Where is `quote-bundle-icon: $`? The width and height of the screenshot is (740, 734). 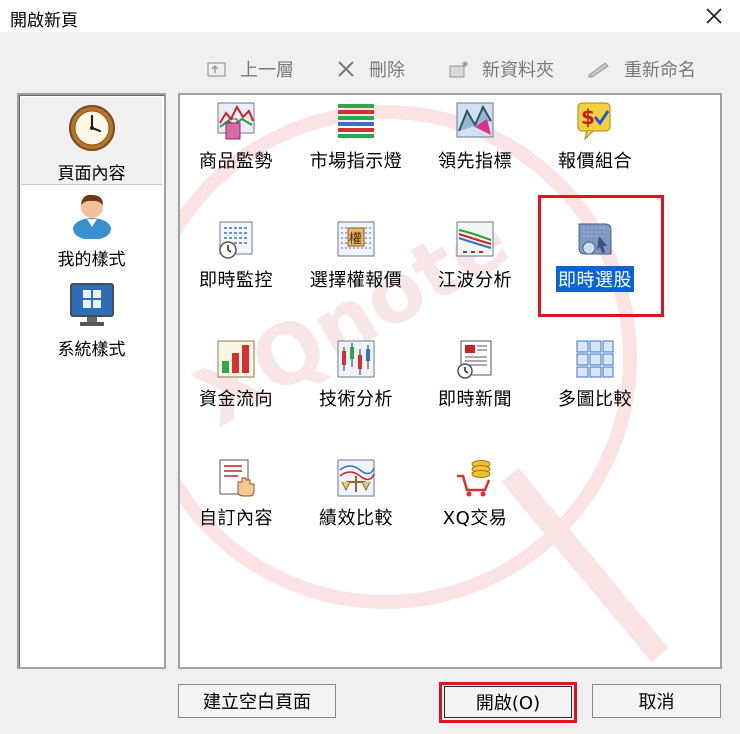 quote-bundle-icon: $ is located at coordinates (594, 121).